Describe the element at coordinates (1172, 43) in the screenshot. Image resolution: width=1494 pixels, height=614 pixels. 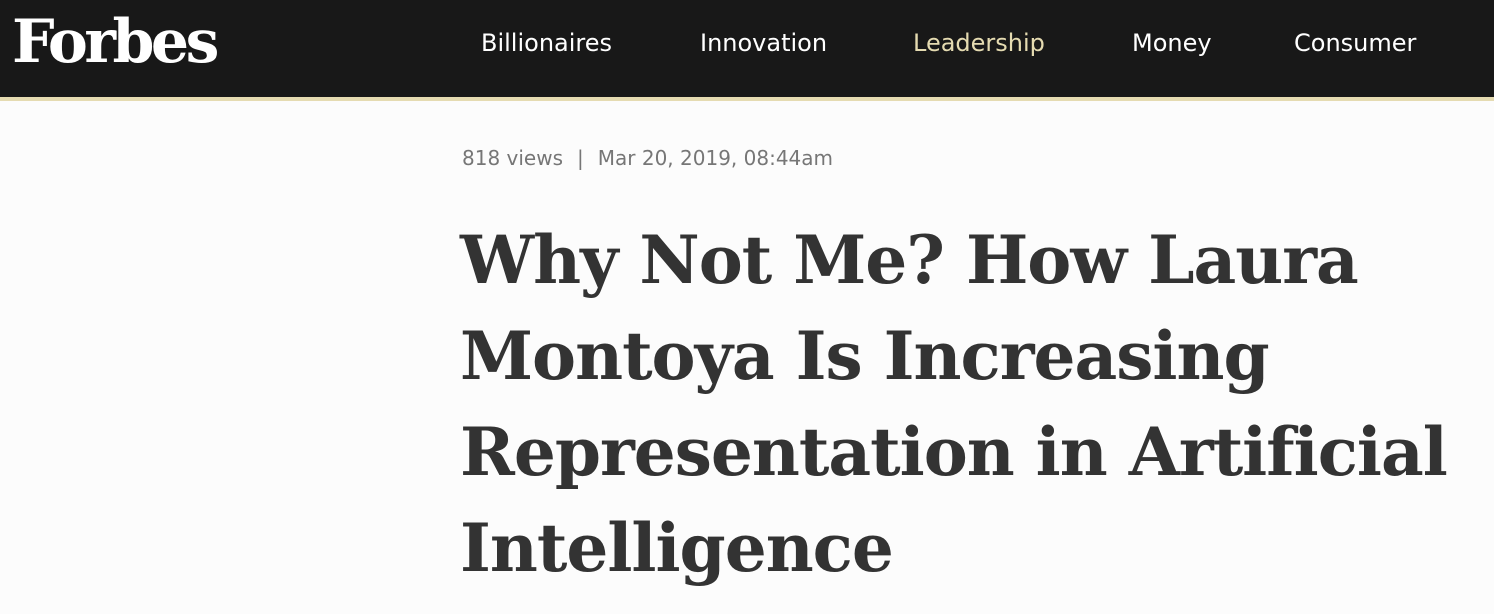
I see `nav-item-money: Money` at that location.